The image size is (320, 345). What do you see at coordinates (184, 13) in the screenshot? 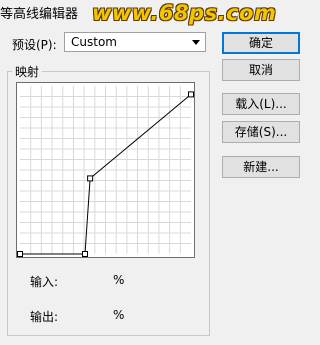
I see `watermark: www.68ps.com` at bounding box center [184, 13].